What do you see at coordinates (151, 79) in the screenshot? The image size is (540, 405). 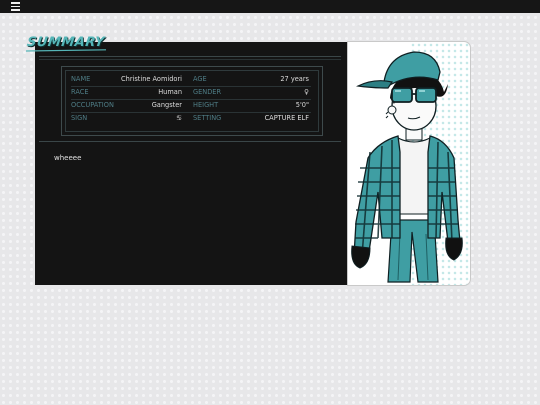 I see `value-name: Christine Aomidori` at bounding box center [151, 79].